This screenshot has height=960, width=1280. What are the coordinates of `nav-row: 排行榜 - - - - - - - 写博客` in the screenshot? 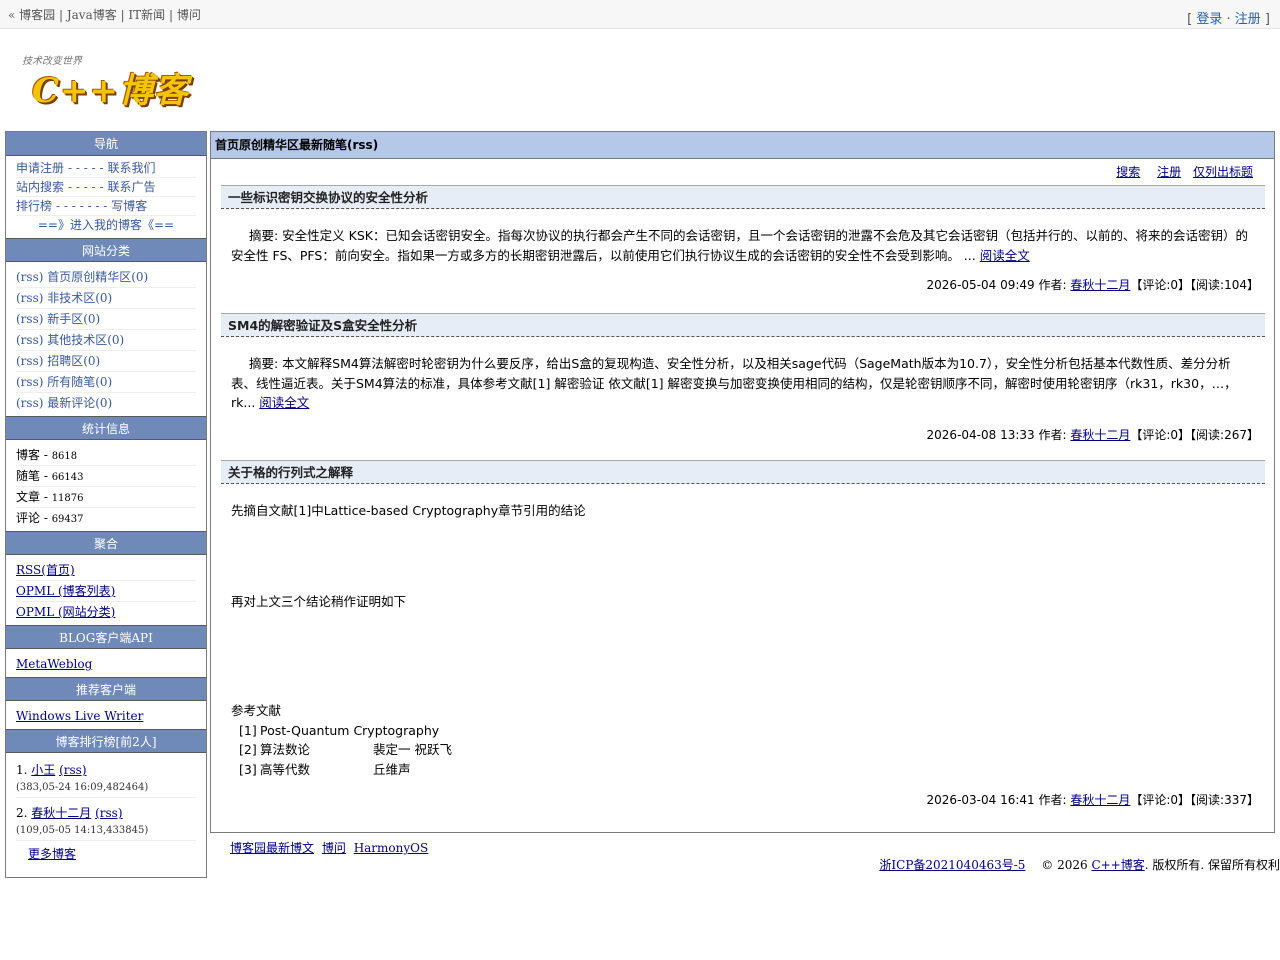 It's located at (106, 206).